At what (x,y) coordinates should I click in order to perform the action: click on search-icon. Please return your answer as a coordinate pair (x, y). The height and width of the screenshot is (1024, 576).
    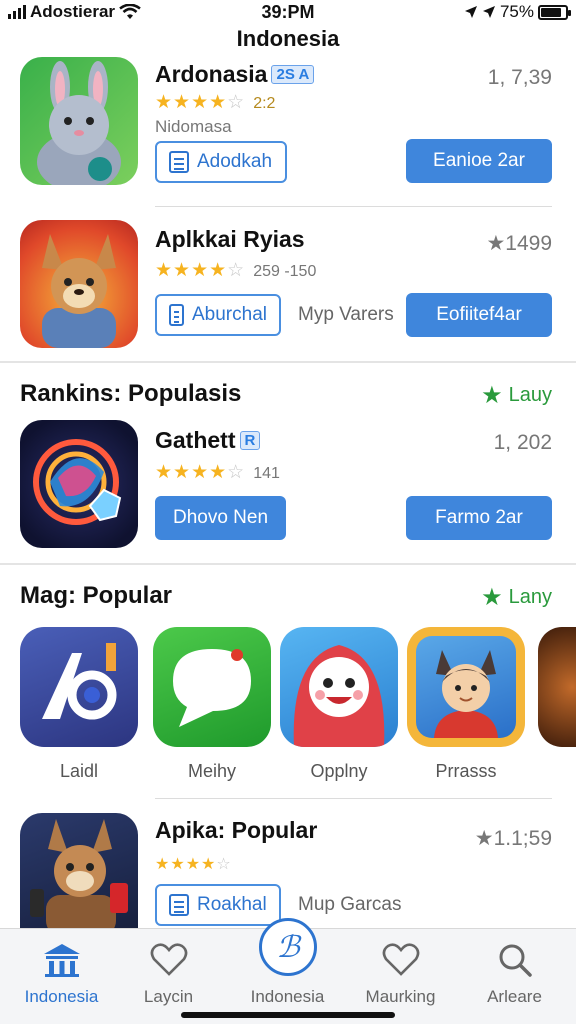
    Looking at the image, I should click on (515, 960).